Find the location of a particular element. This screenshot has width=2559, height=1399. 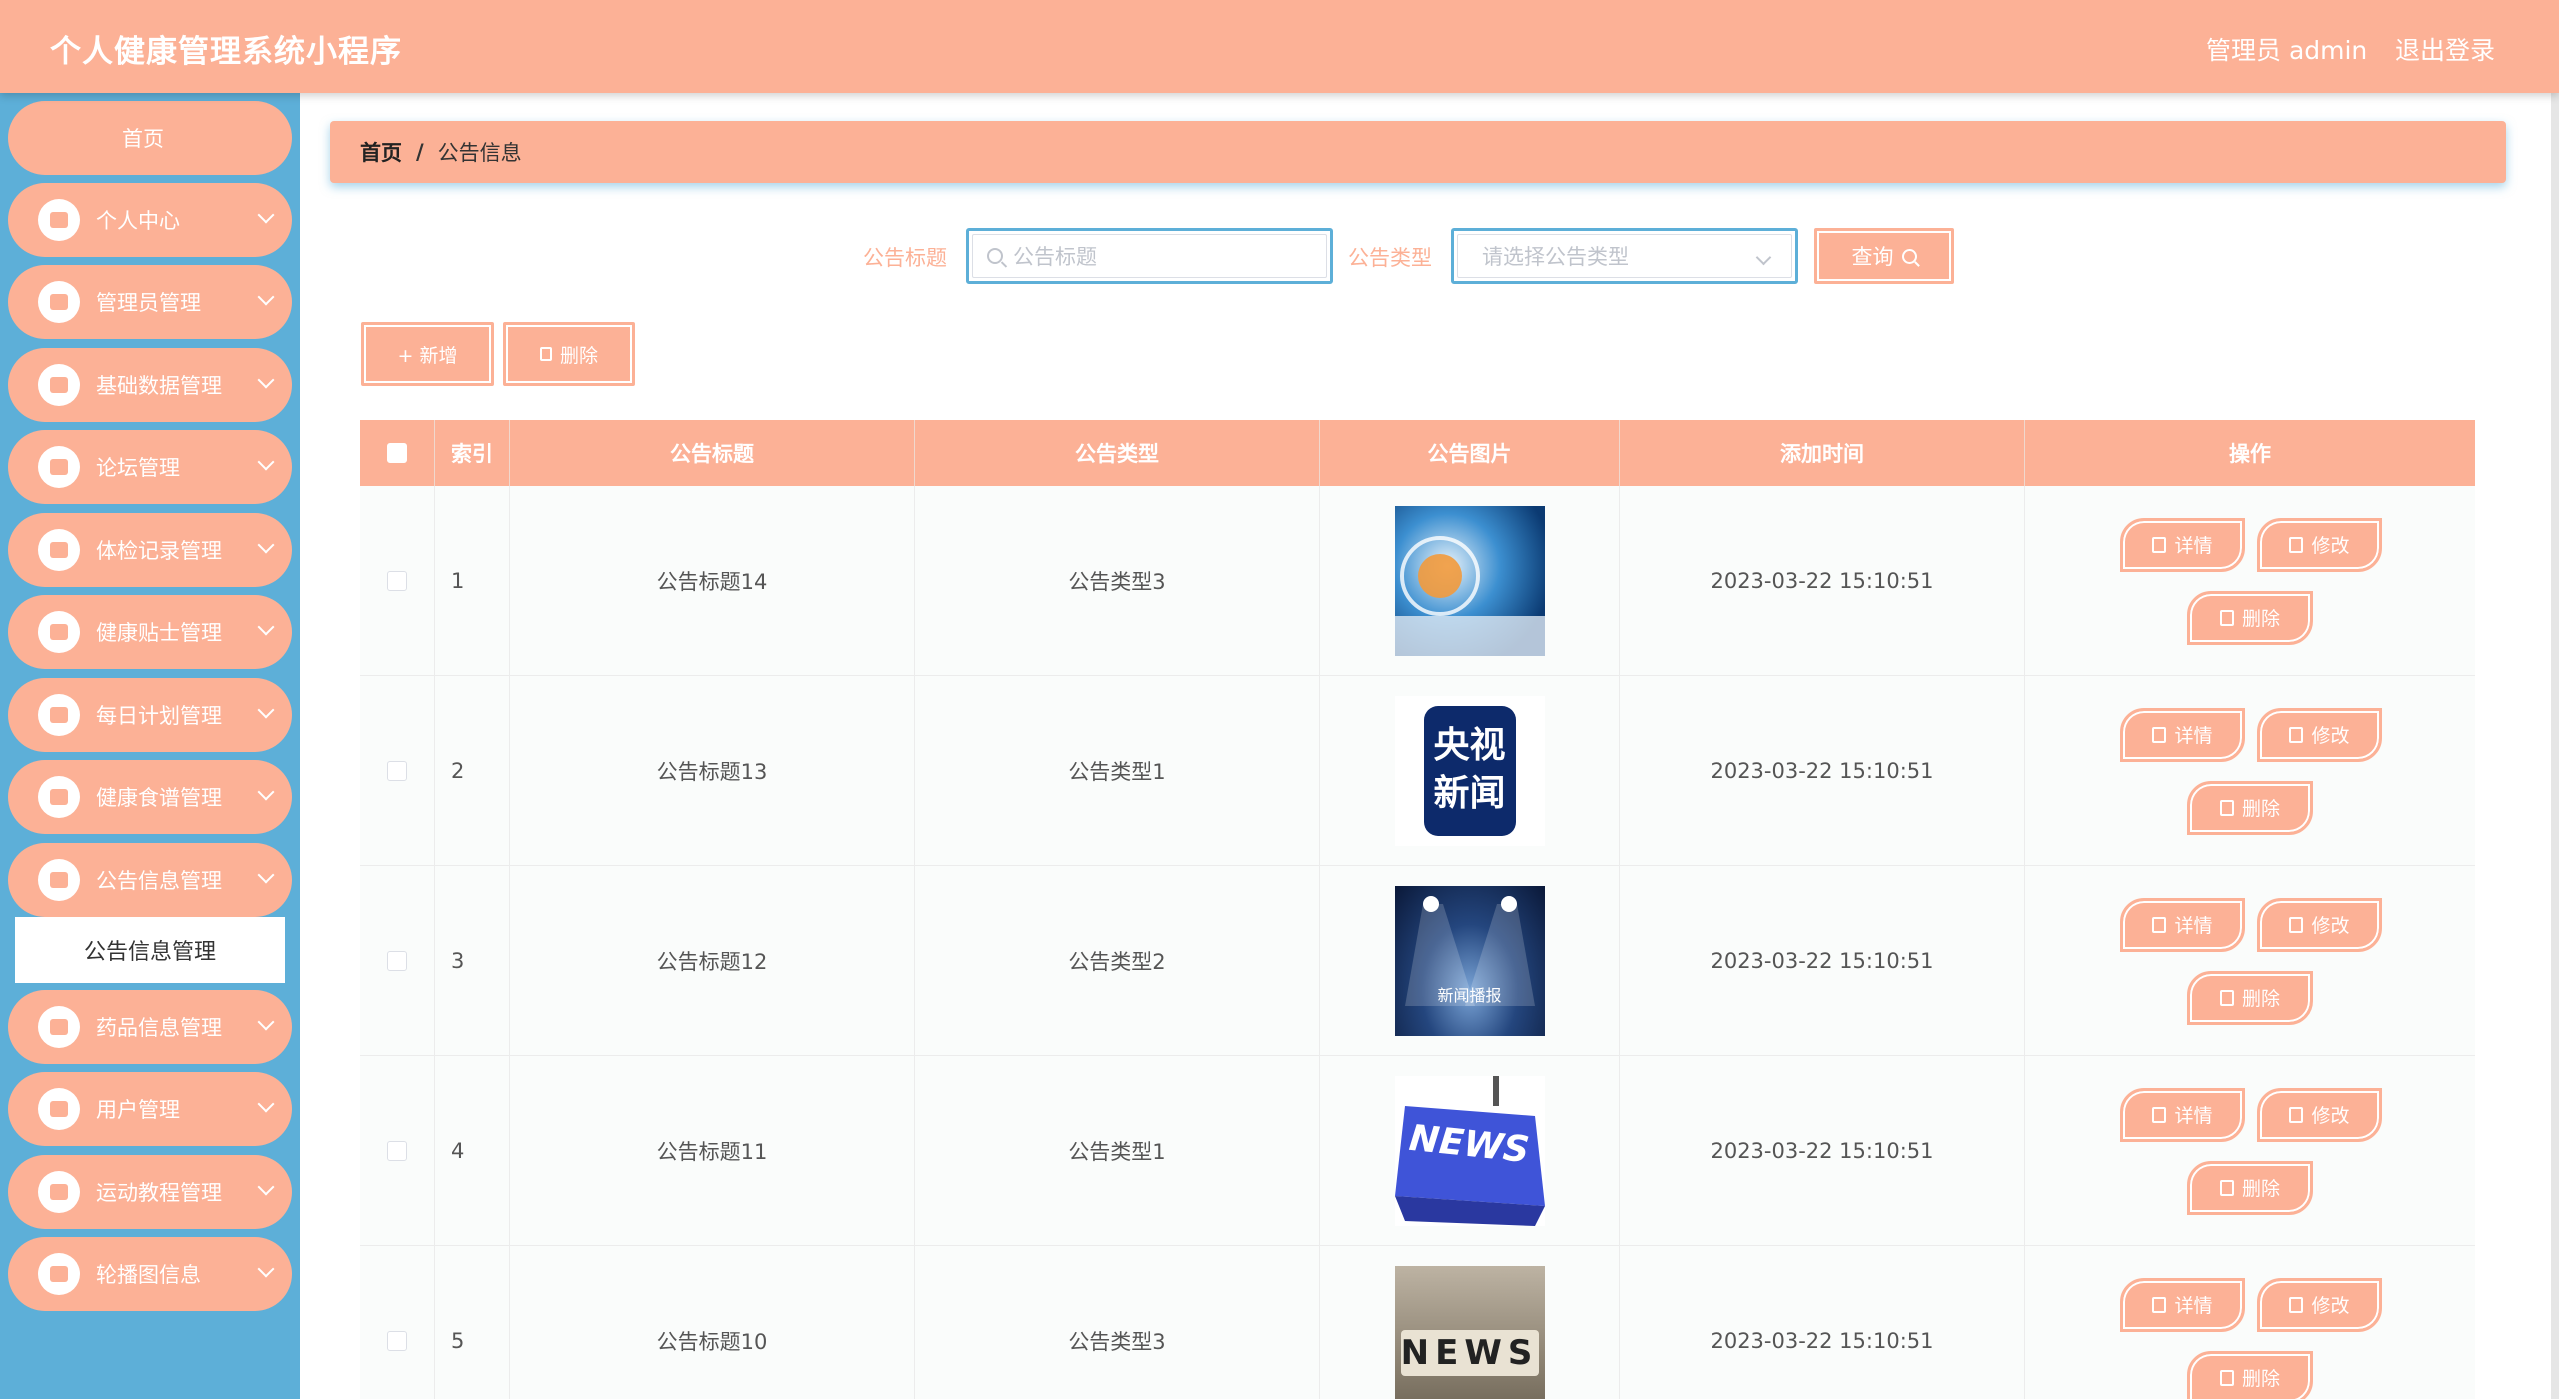

type-select: 请选择公告类型 is located at coordinates (1624, 256).